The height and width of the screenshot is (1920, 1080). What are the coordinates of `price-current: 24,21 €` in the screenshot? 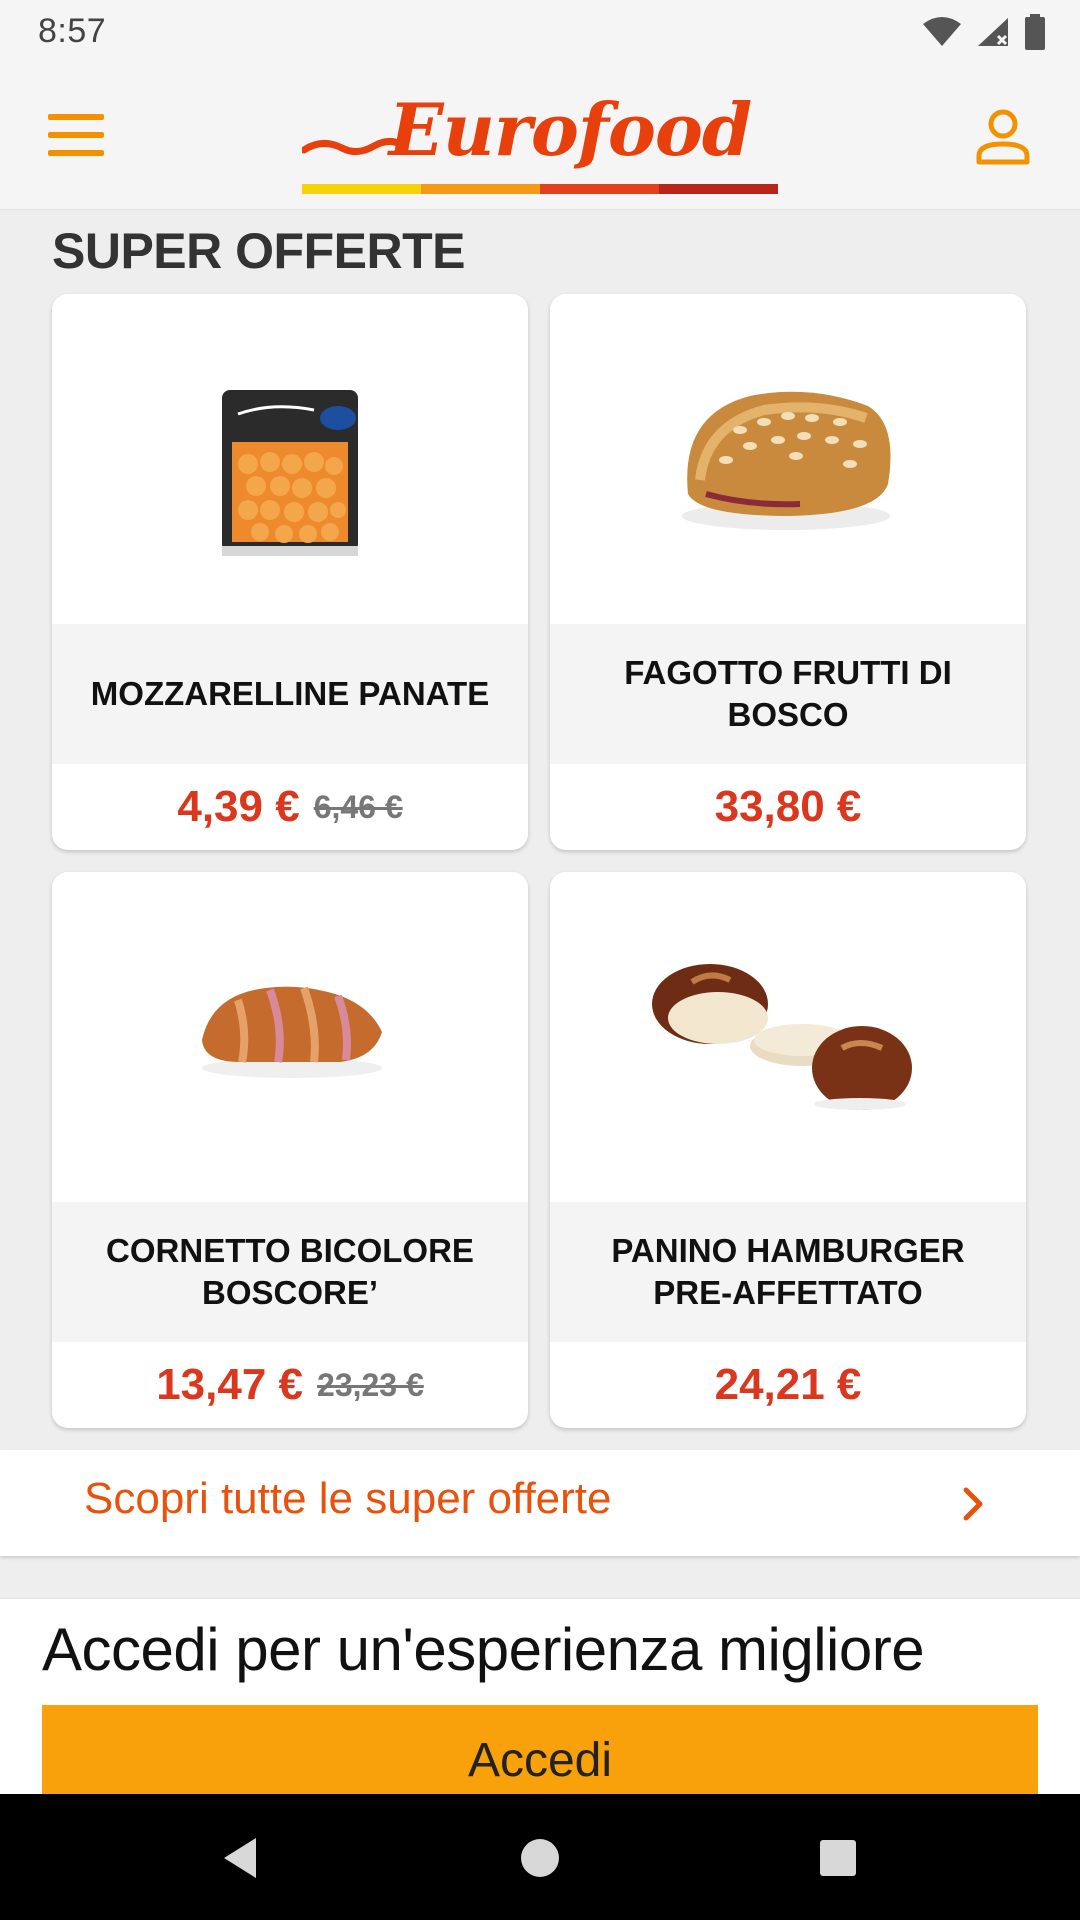 It's located at (788, 1384).